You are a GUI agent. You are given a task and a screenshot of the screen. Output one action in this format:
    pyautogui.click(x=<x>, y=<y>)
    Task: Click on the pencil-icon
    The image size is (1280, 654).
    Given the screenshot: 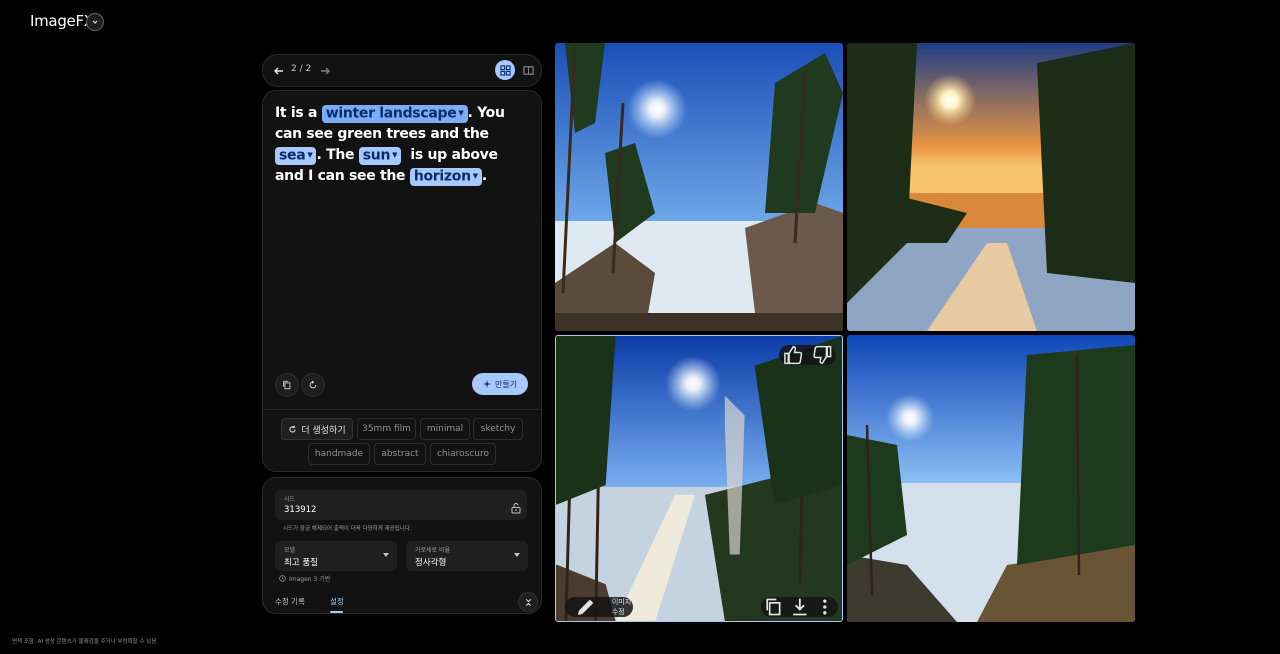 What is the action you would take?
    pyautogui.click(x=585, y=607)
    